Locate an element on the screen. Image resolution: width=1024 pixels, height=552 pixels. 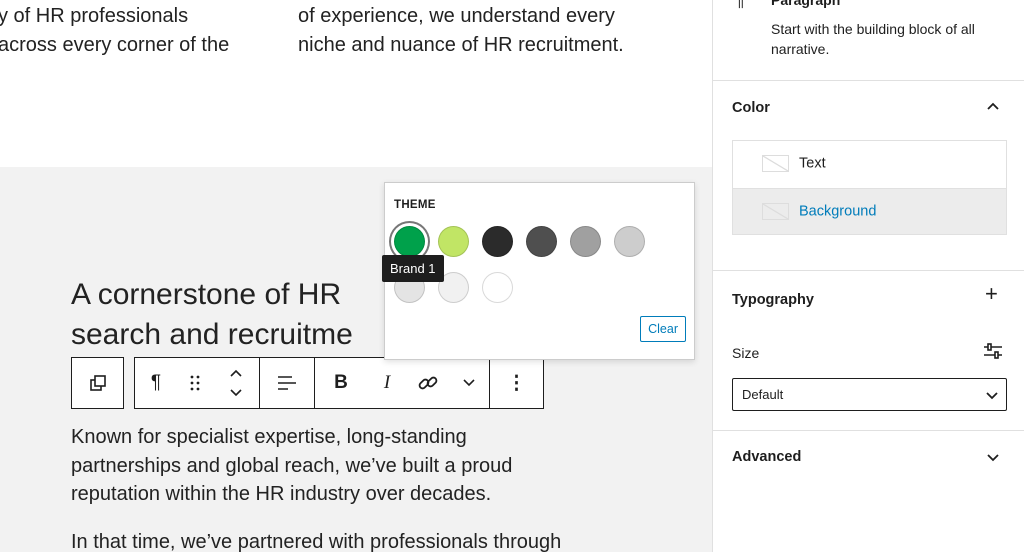
typography-title: Typography is located at coordinates (773, 300).